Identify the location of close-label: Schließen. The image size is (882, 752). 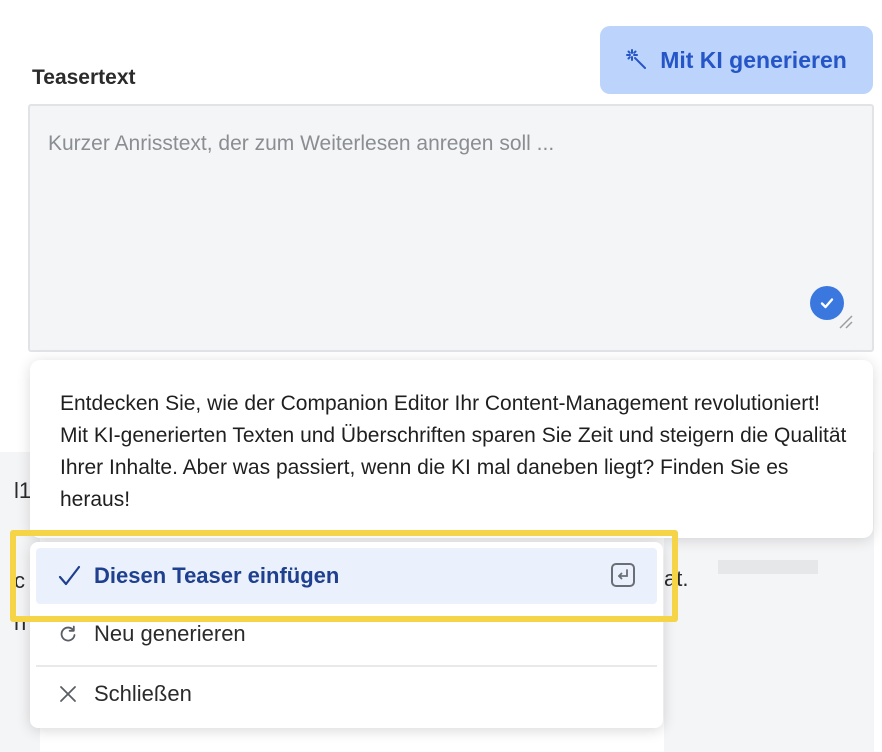
(143, 693).